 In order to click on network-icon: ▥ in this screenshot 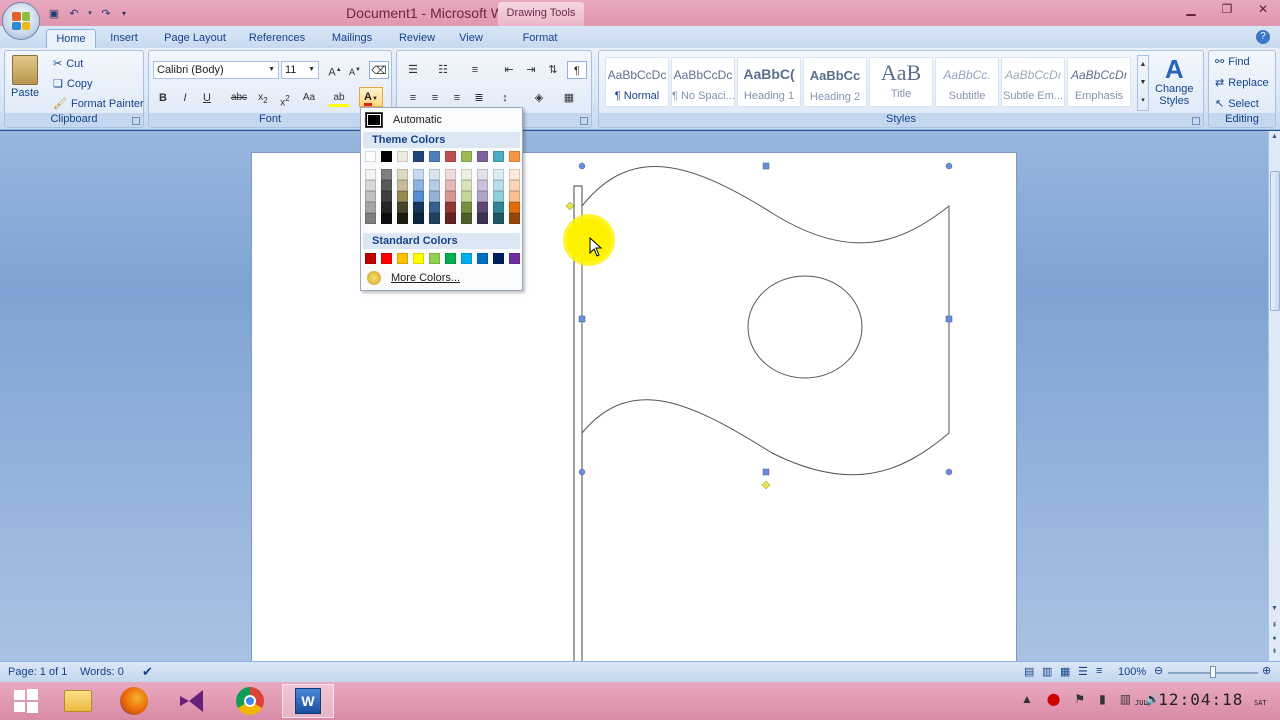, I will do `click(1125, 699)`.